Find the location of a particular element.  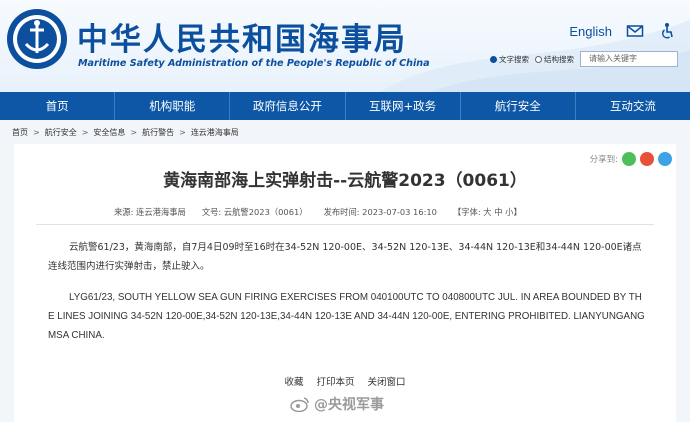

msa-logo is located at coordinates (37, 39).